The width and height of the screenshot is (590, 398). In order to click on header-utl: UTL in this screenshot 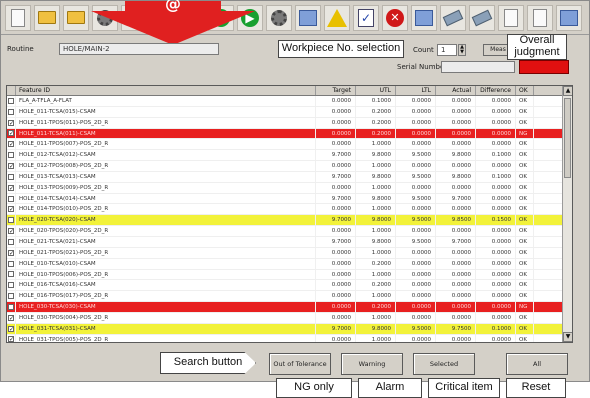, I will do `click(376, 90)`.